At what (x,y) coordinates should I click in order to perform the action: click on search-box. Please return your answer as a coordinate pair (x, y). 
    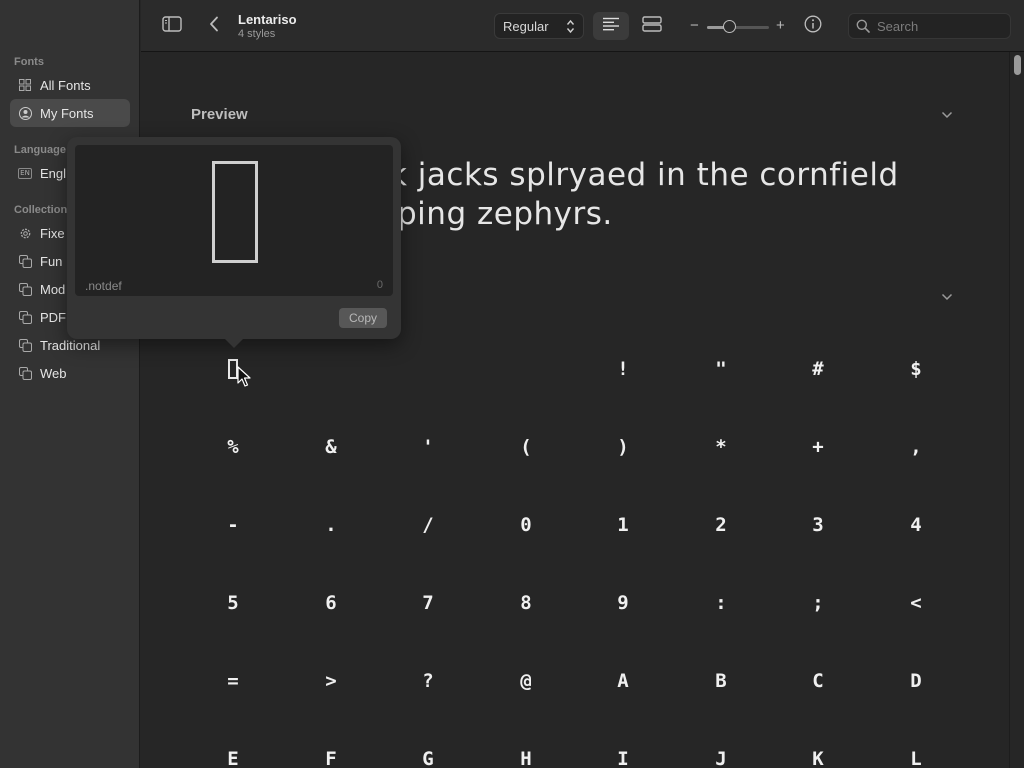
    Looking at the image, I should click on (929, 26).